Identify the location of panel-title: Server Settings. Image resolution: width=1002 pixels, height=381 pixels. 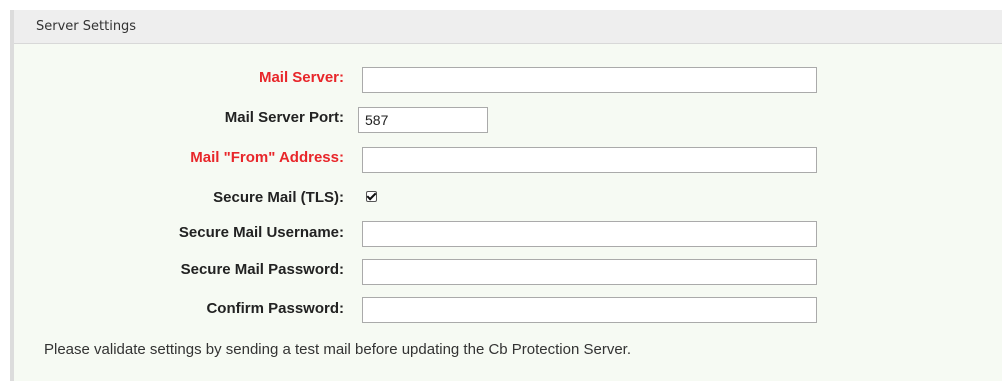
(86, 26).